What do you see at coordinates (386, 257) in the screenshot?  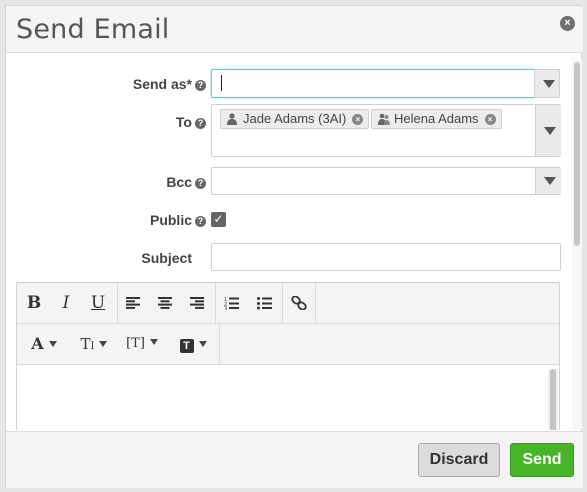 I see `subject-input` at bounding box center [386, 257].